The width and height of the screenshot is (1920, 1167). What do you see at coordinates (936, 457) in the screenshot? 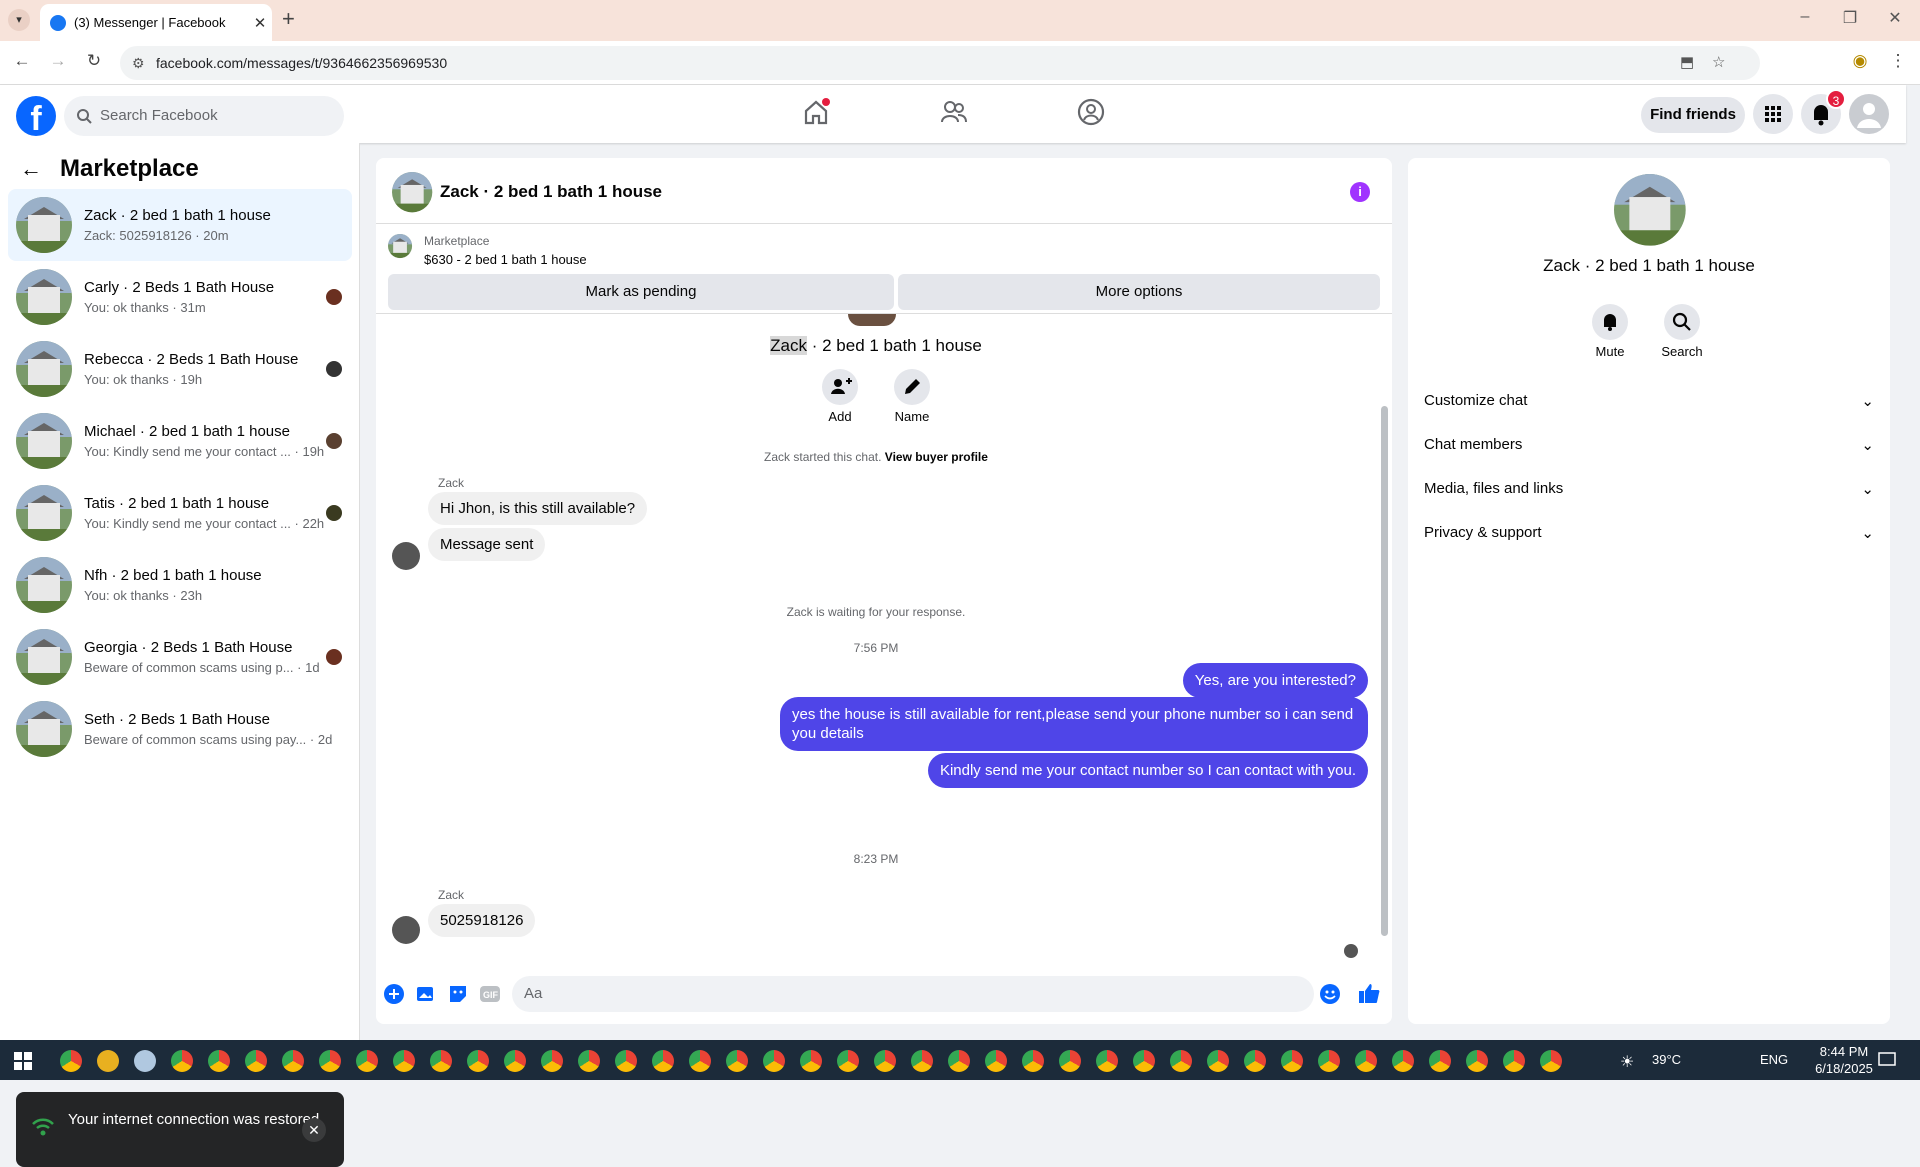
I see `view-buyer-profile-link: View buyer profile` at bounding box center [936, 457].